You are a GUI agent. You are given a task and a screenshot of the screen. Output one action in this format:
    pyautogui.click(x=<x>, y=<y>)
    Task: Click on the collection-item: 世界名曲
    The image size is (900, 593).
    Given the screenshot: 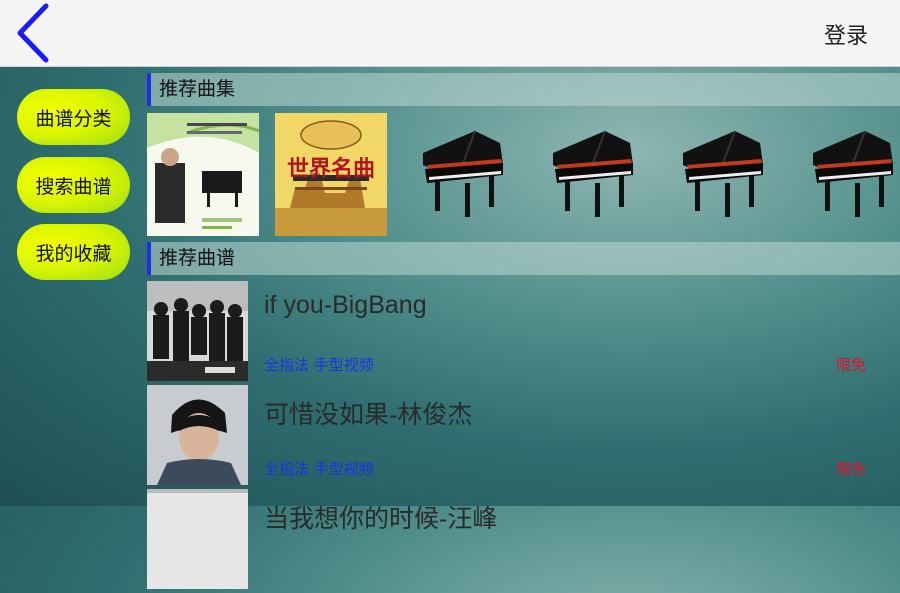 What is the action you would take?
    pyautogui.click(x=331, y=174)
    